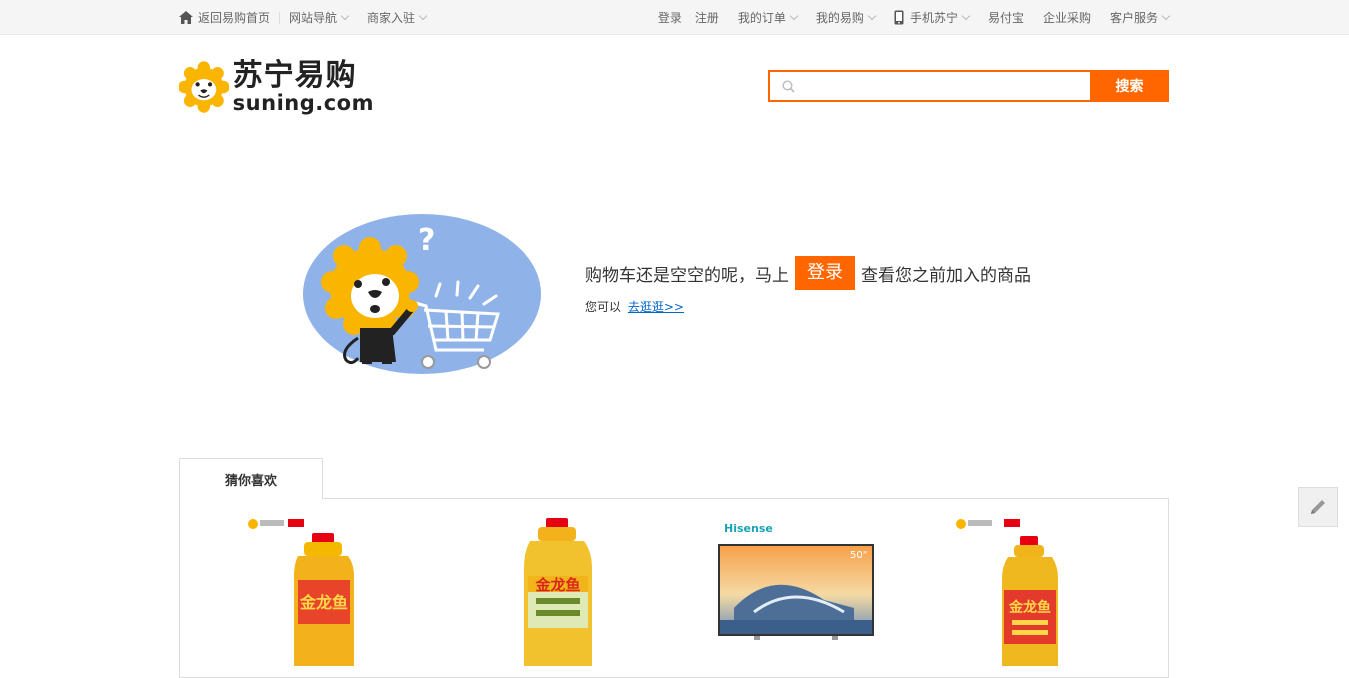 This screenshot has height=678, width=1349. Describe the element at coordinates (946, 275) in the screenshot. I see `empty-text-after: 查看您之前加入的商品` at that location.